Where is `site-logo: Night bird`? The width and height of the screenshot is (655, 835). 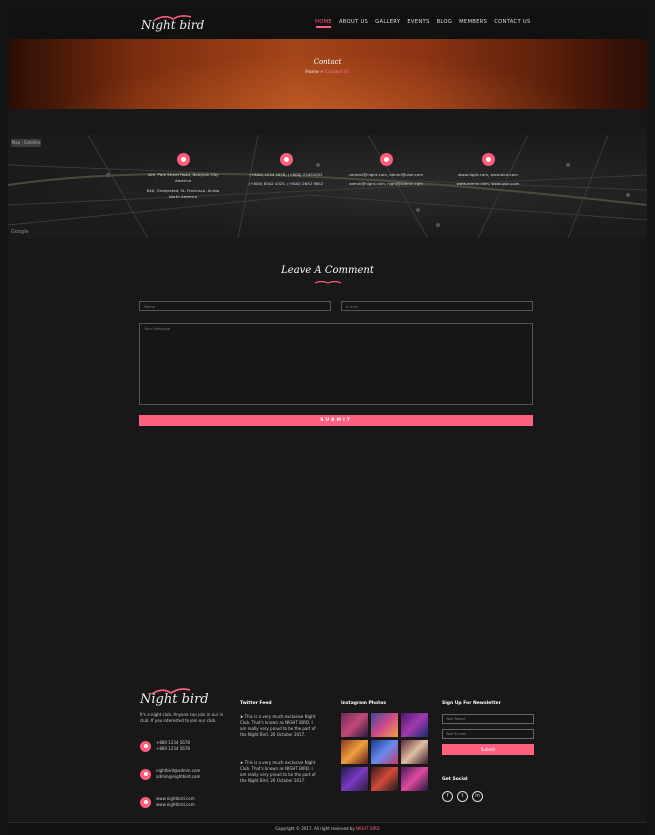
site-logo: Night bird is located at coordinates (173, 23).